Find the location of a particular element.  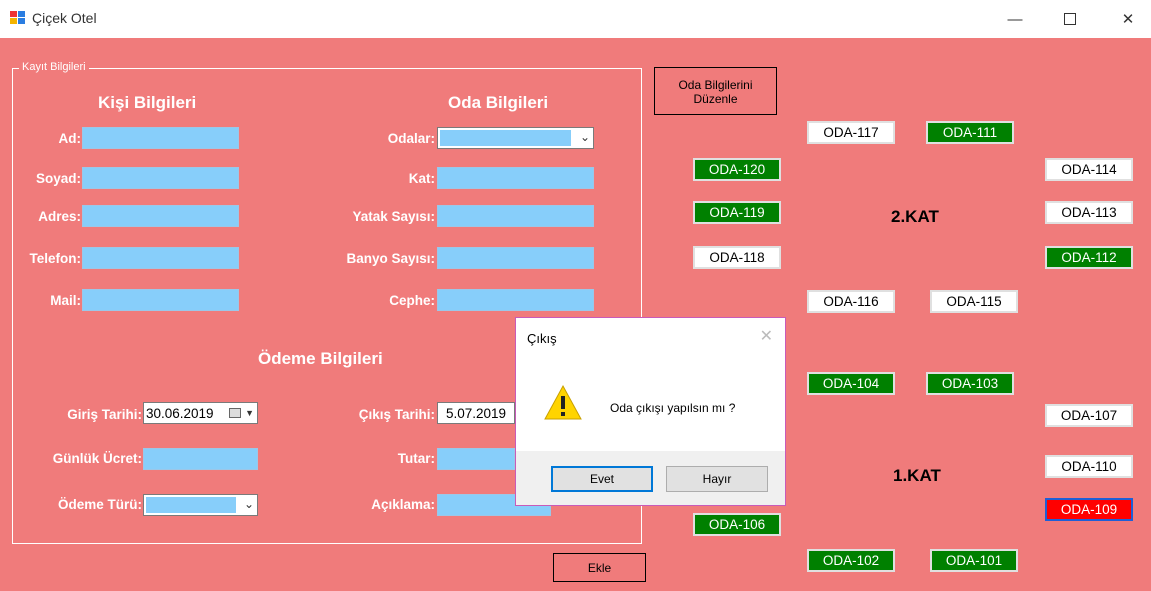

room-120-button: ODA-120 is located at coordinates (737, 169).